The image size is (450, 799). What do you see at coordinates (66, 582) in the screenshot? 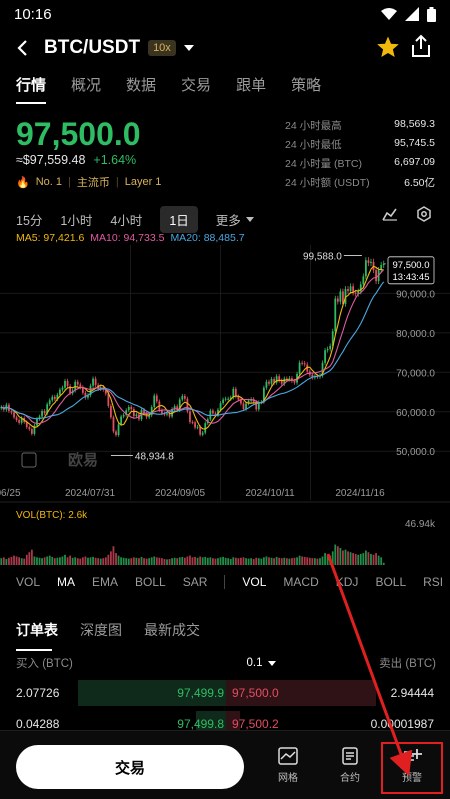
I see `ind-main-ma: MA` at bounding box center [66, 582].